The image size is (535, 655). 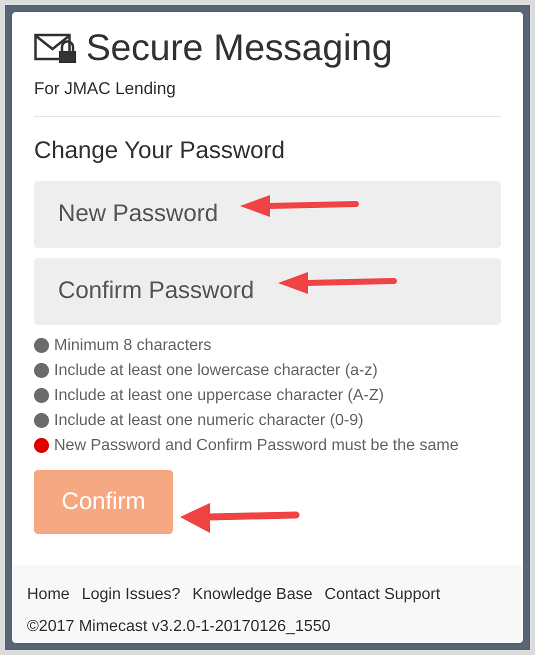 I want to click on footer-link: Contact Support, so click(x=382, y=595).